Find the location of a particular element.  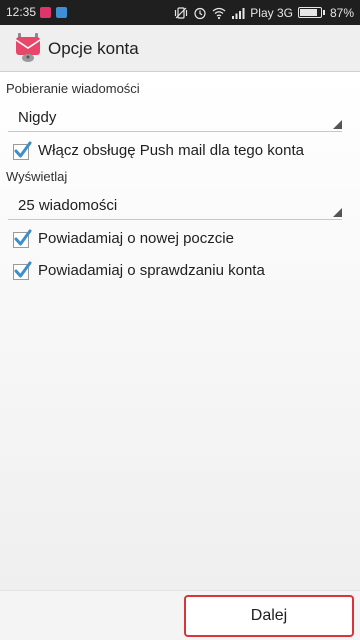

message-notification-icon is located at coordinates (61, 12).